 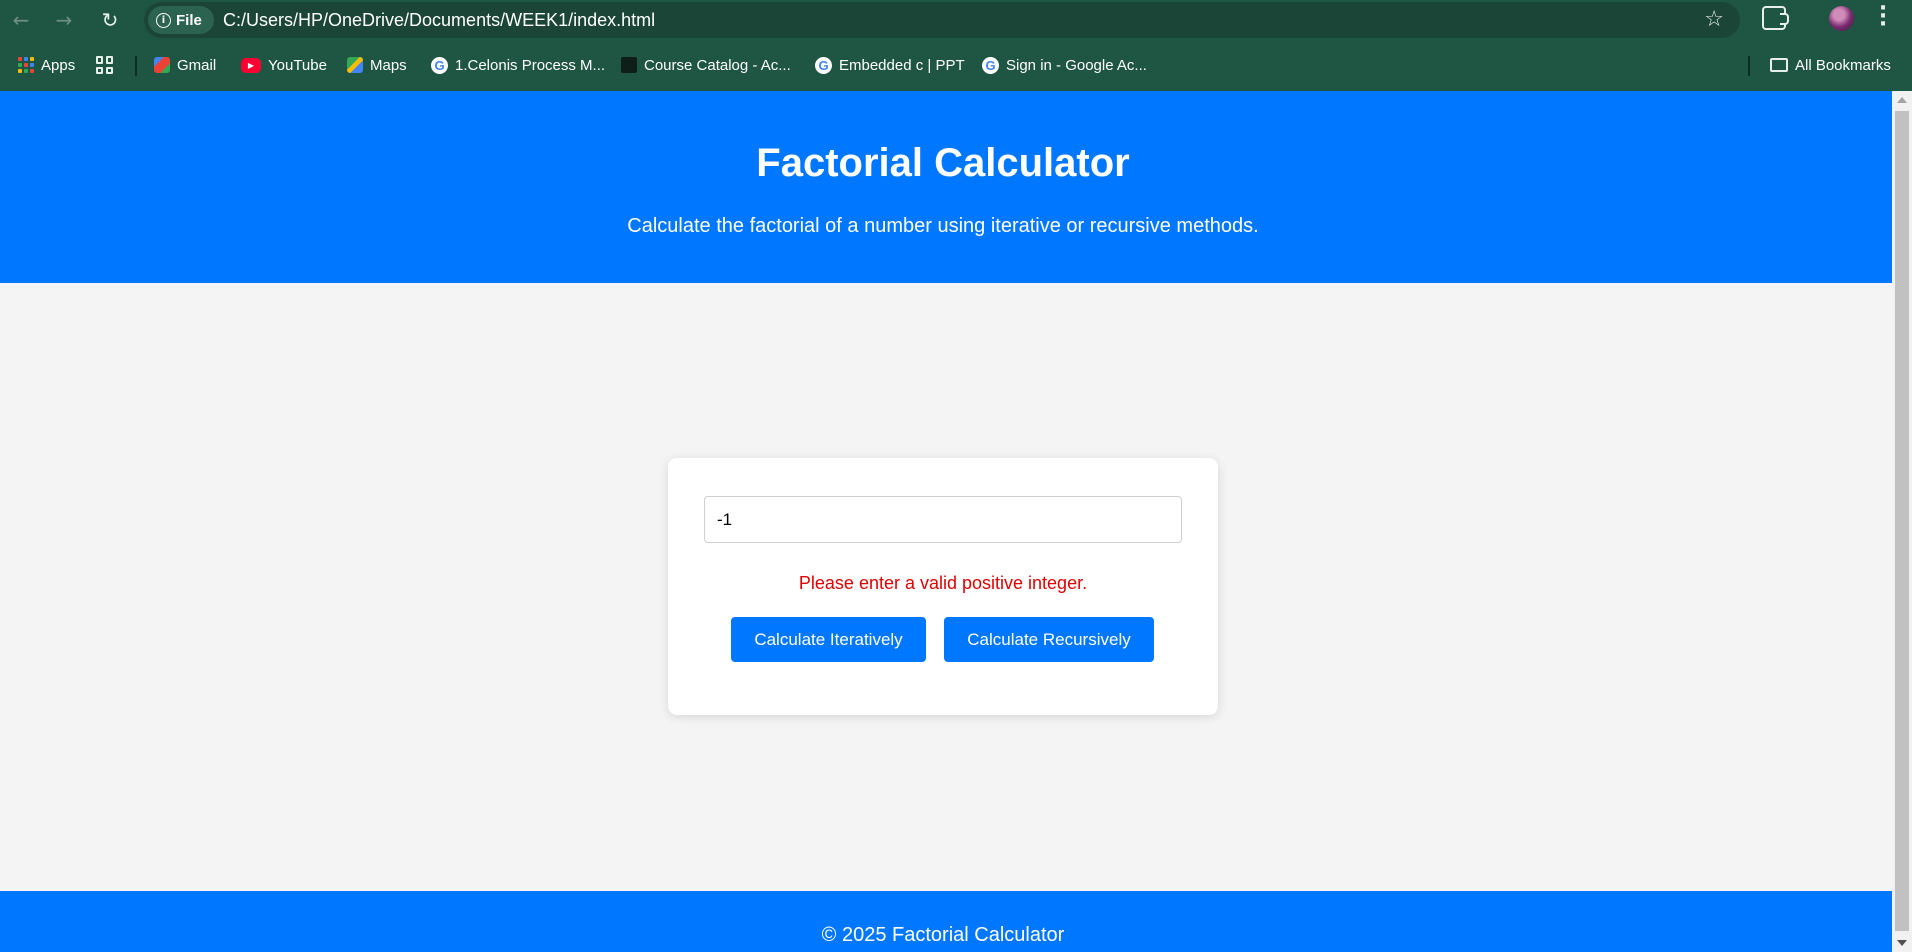 I want to click on site-info-chip: i File, so click(x=181, y=20).